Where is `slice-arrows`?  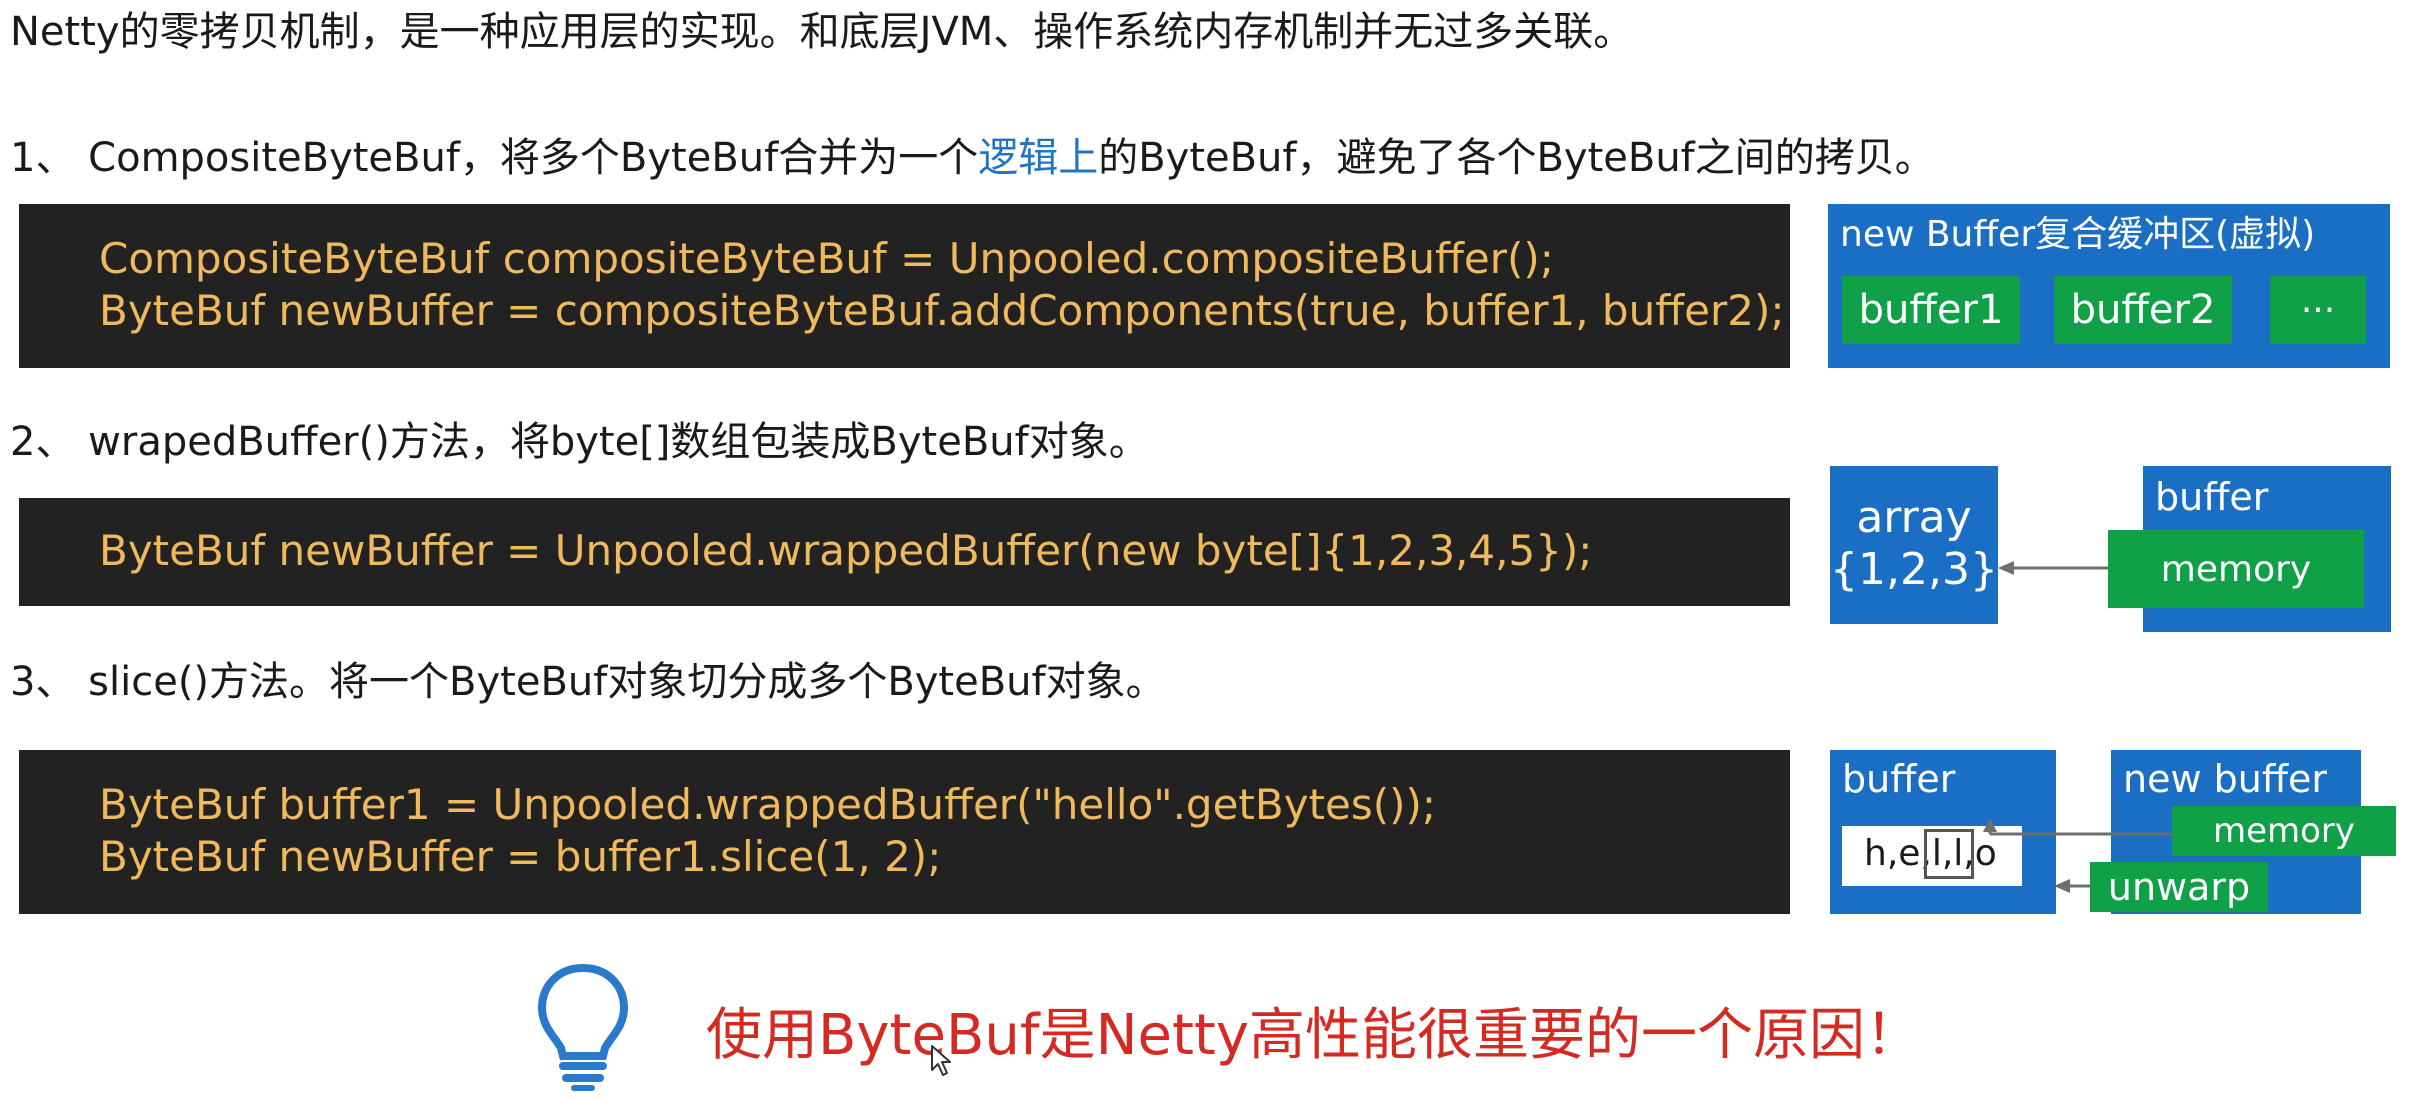
slice-arrows is located at coordinates (2077, 855).